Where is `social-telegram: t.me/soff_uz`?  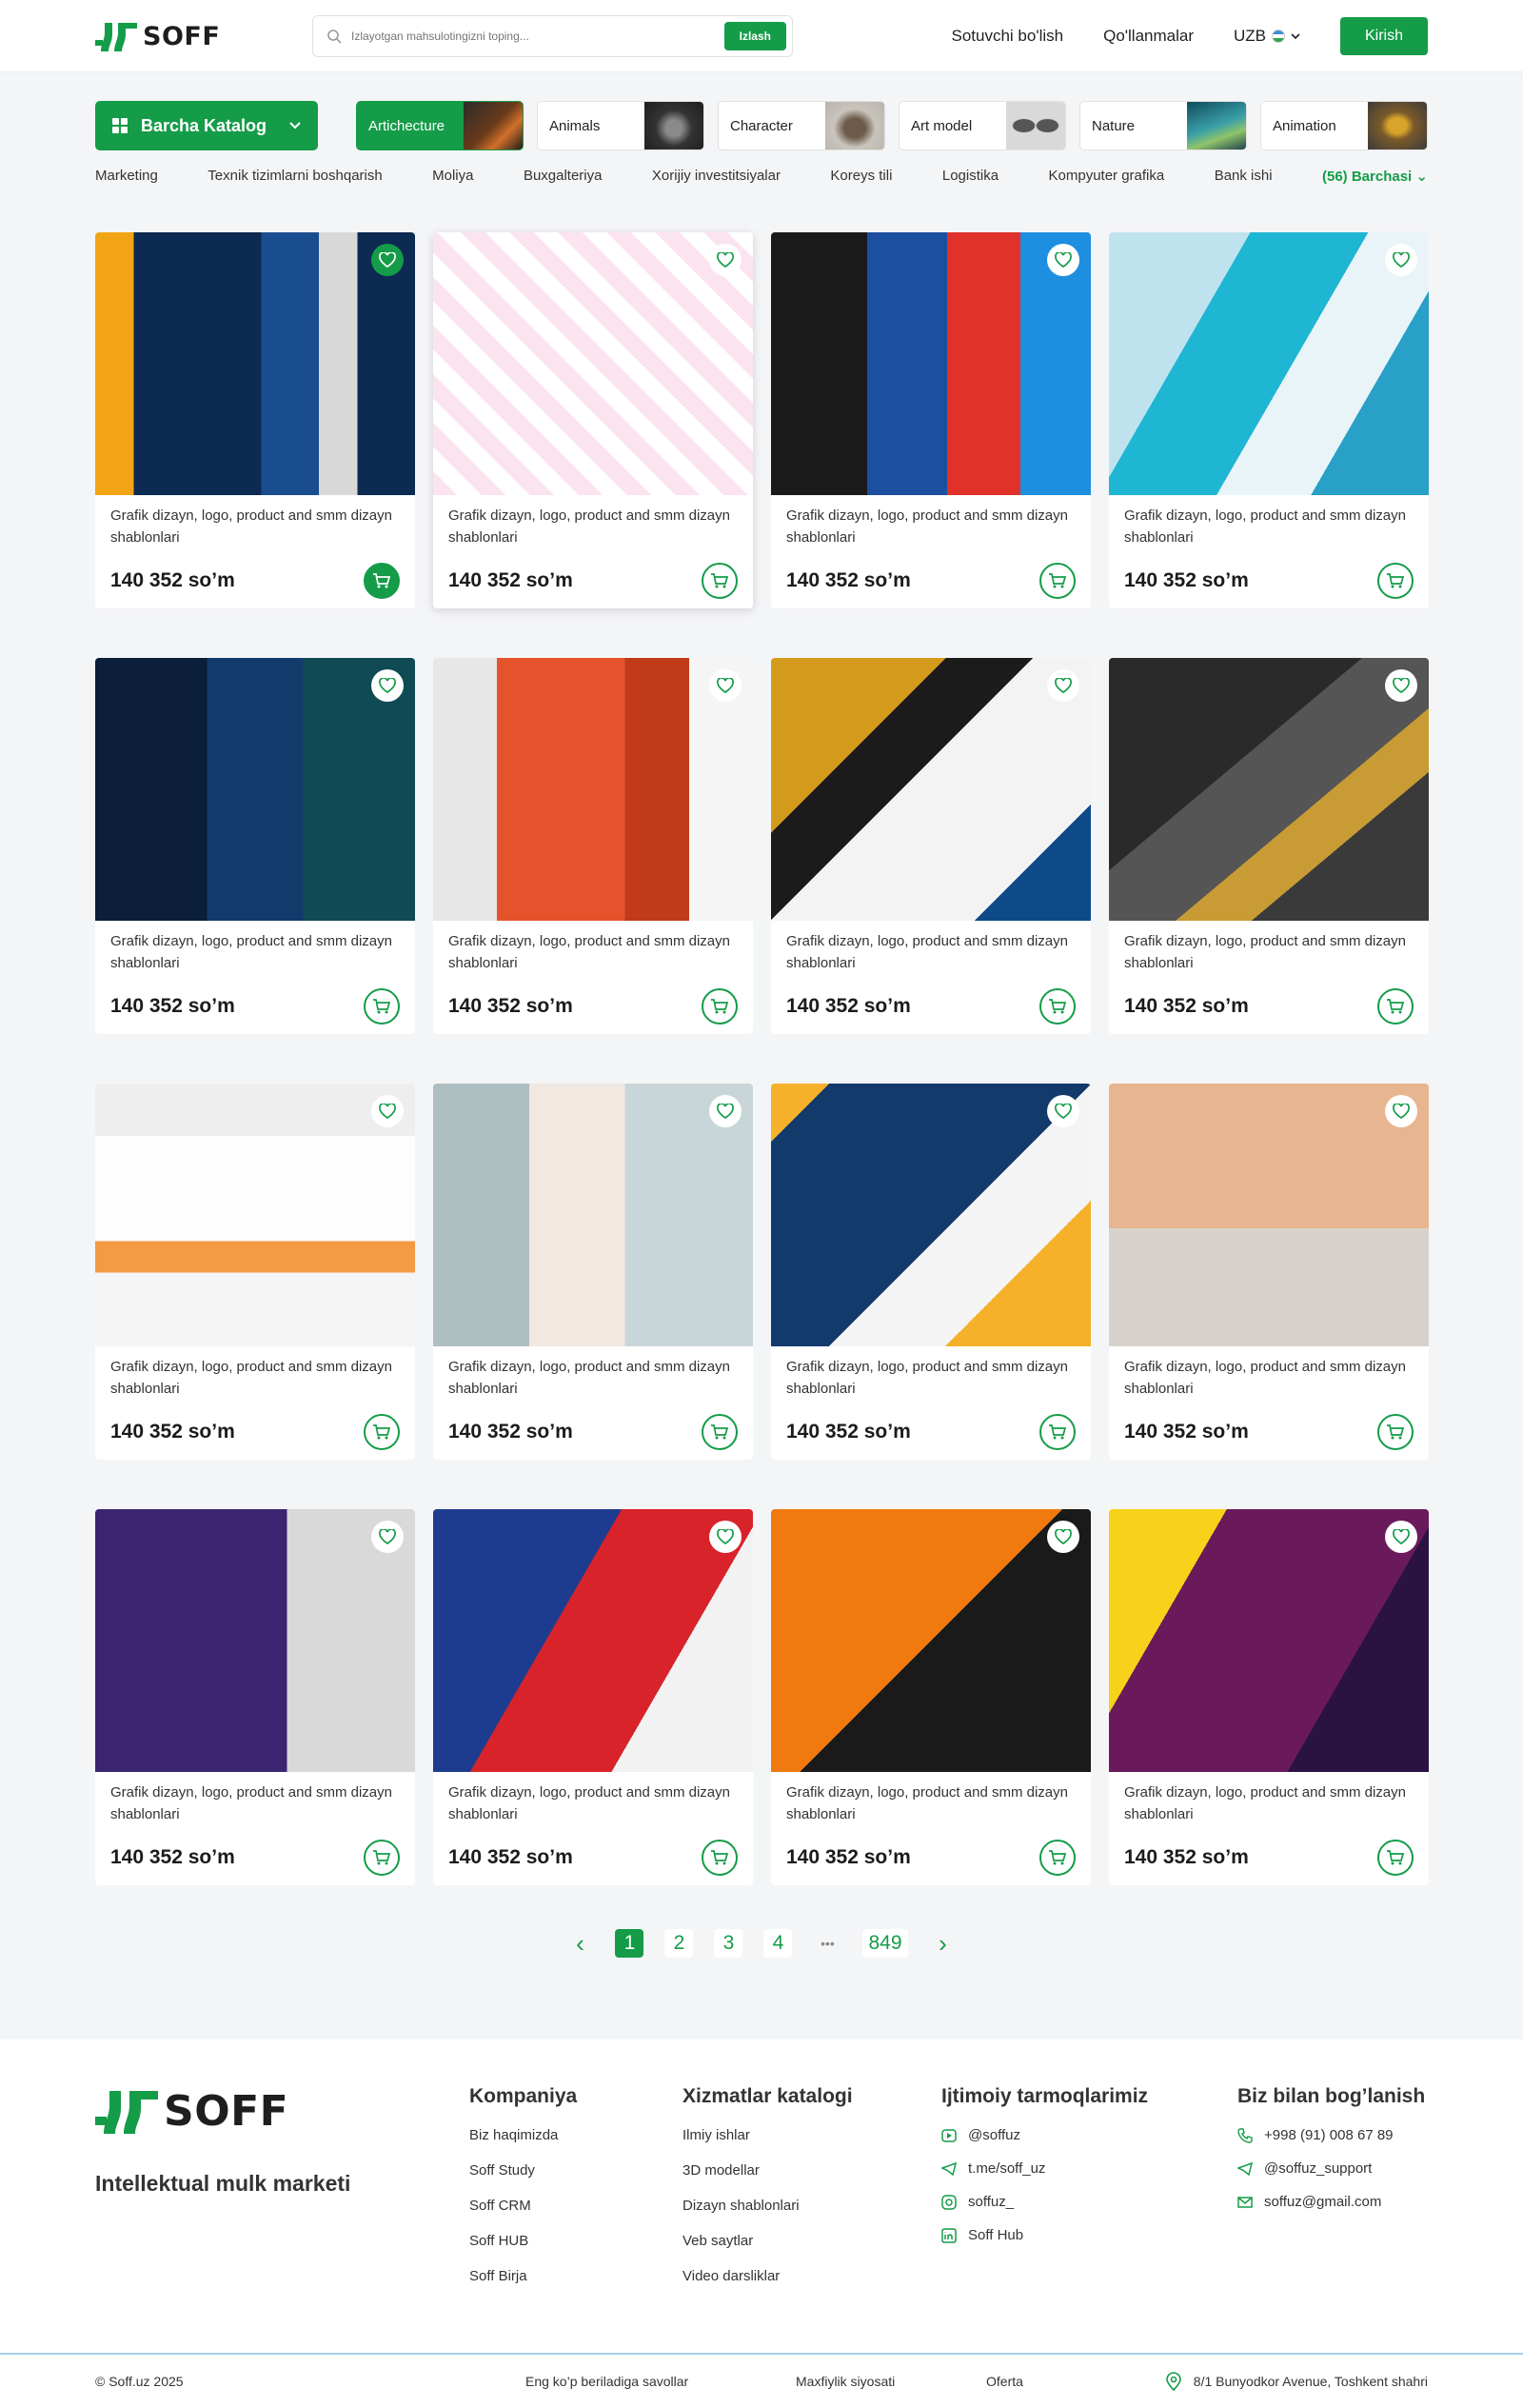
social-telegram: t.me/soff_uz is located at coordinates (1089, 2168).